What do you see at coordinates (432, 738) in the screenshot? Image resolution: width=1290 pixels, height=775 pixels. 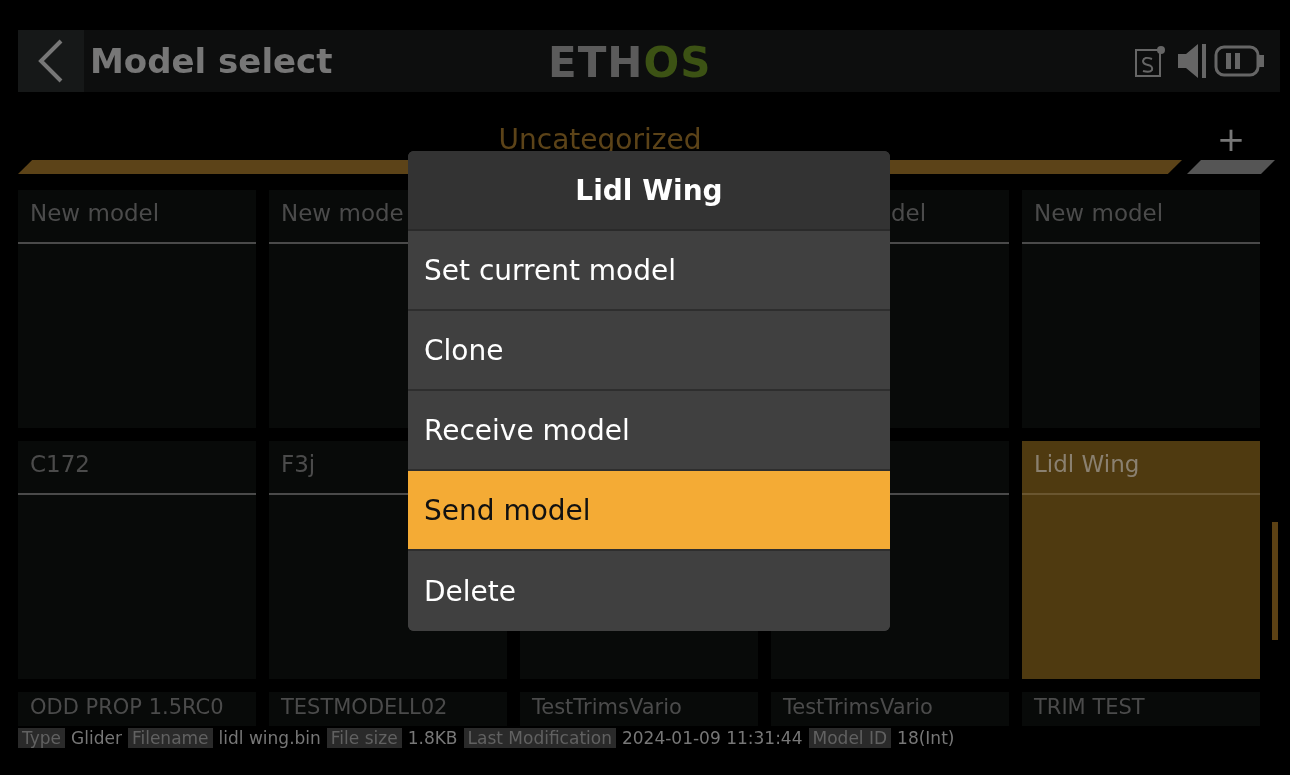 I see `field-value: 1.8KB` at bounding box center [432, 738].